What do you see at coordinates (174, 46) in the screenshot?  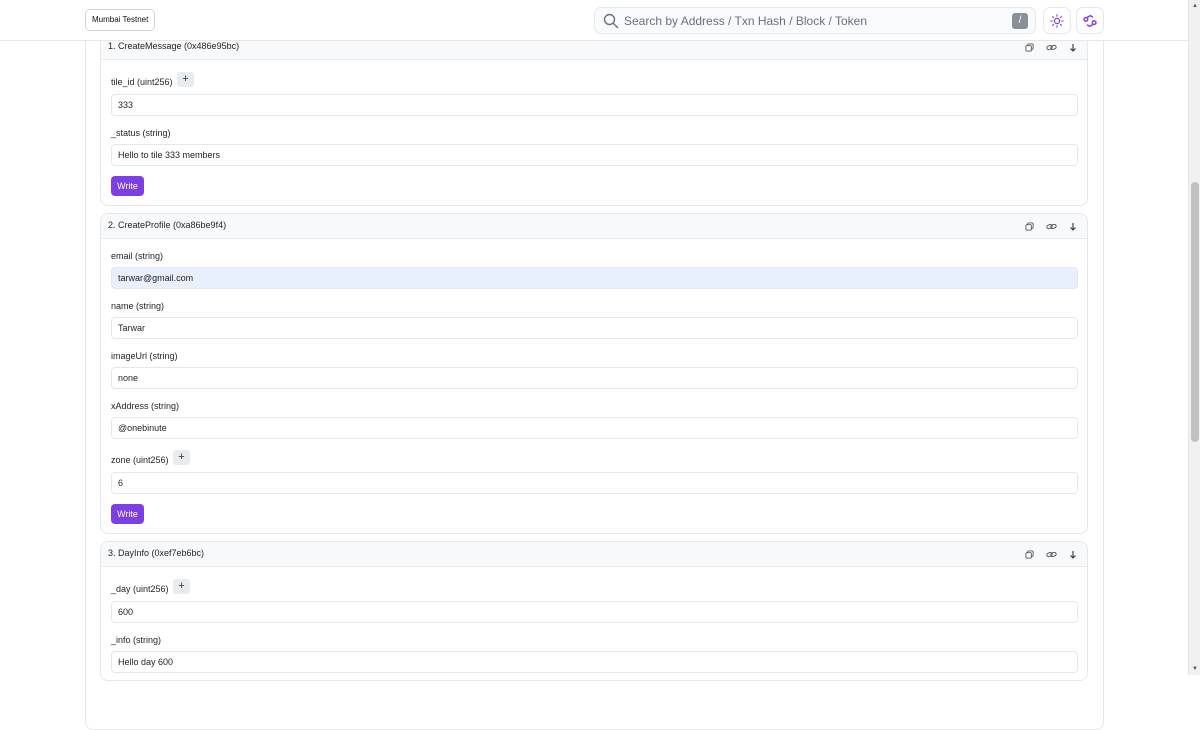 I see `function-title: 1. CreateMessage (0x486e95bc)` at bounding box center [174, 46].